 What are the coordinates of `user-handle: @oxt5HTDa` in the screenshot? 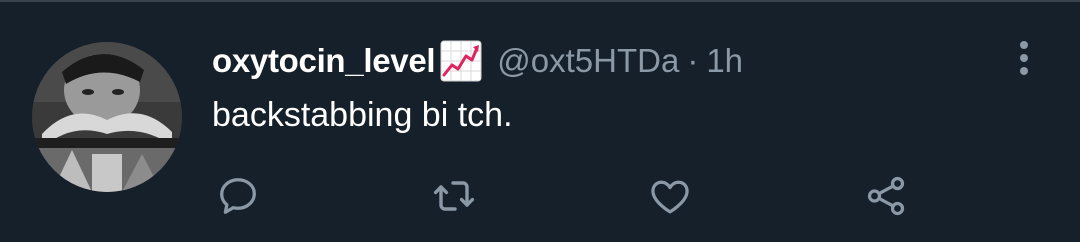 It's located at (588, 61).